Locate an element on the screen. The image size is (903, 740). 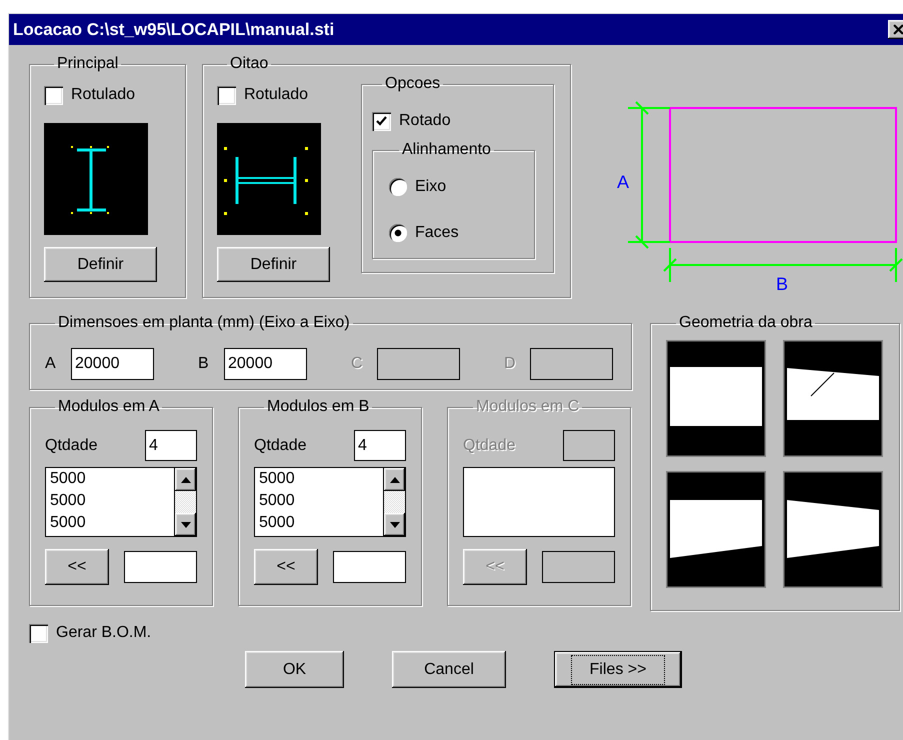
group-title: Oitao is located at coordinates (249, 64).